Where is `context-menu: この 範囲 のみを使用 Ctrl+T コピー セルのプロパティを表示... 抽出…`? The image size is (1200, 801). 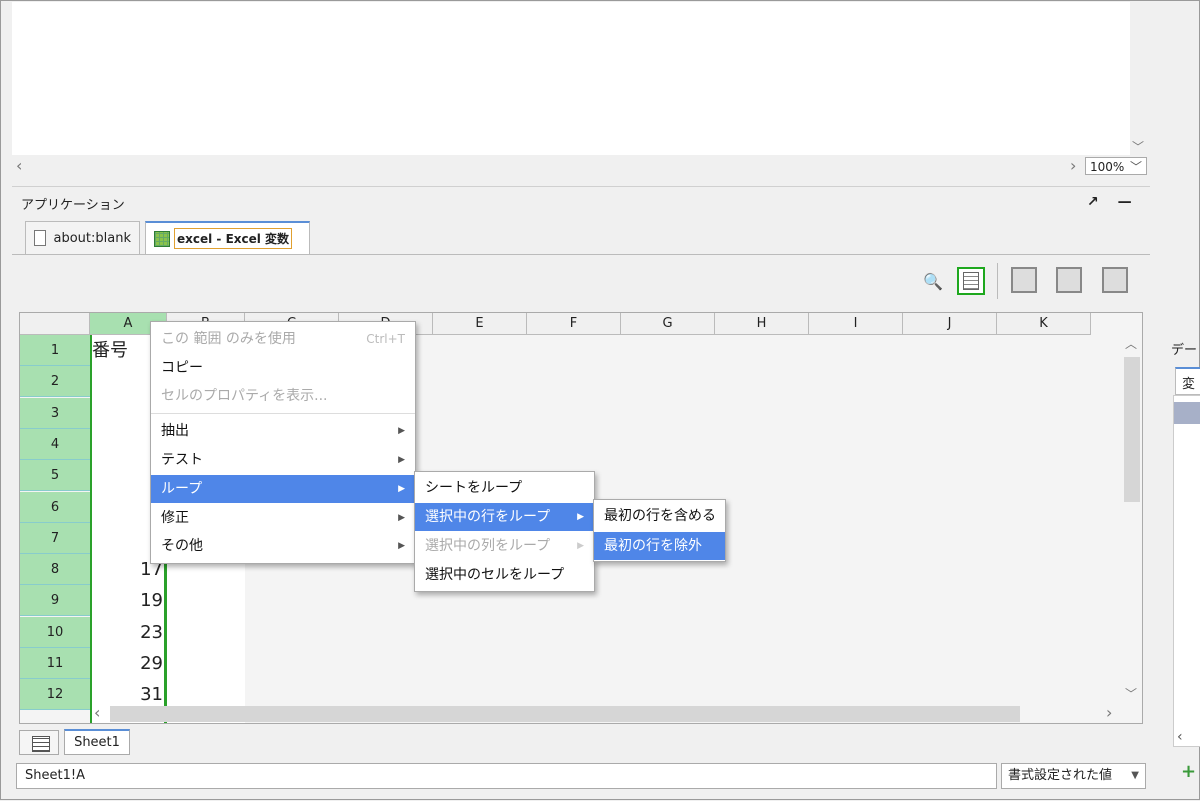 context-menu: この 範囲 のみを使用 Ctrl+T コピー セルのプロパティを表示... 抽出… is located at coordinates (283, 442).